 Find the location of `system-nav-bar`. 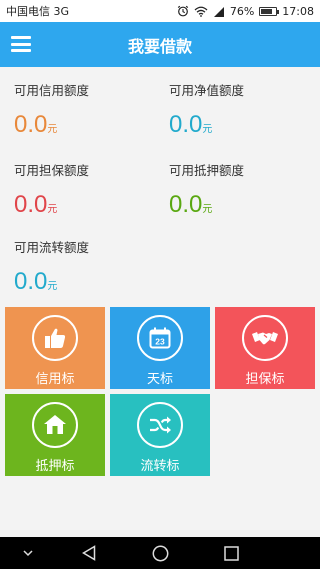

system-nav-bar is located at coordinates (160, 553).